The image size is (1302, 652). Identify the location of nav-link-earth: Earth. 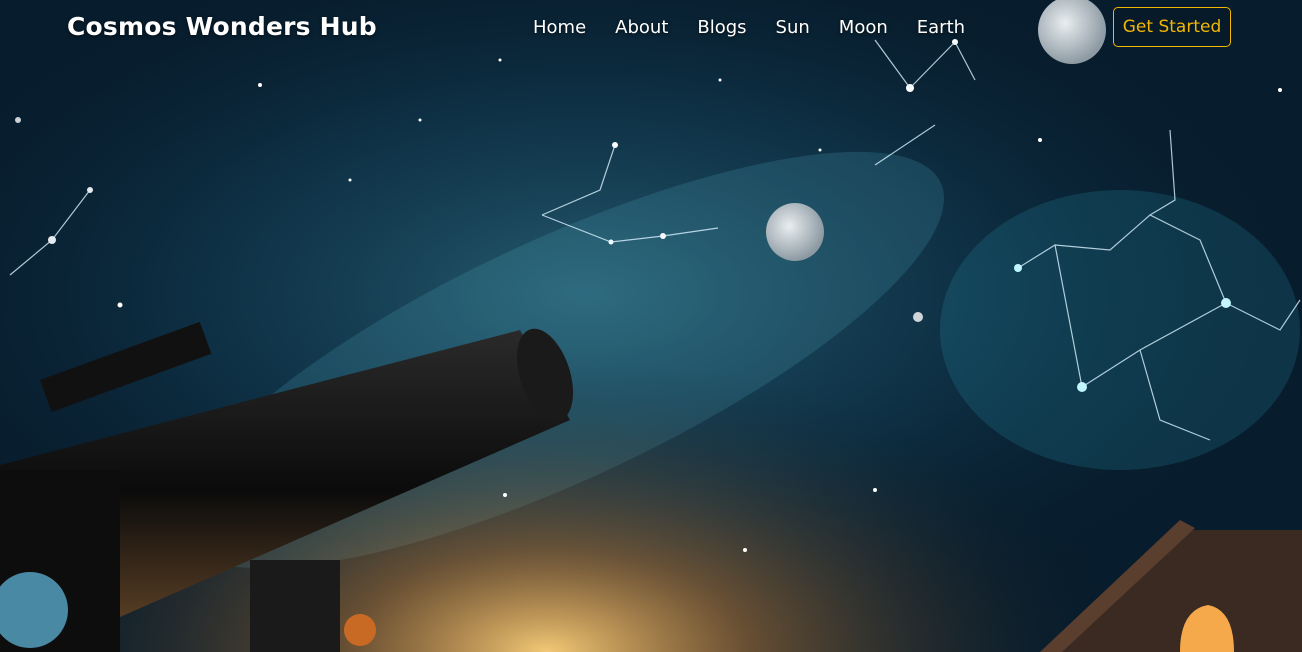
(941, 27).